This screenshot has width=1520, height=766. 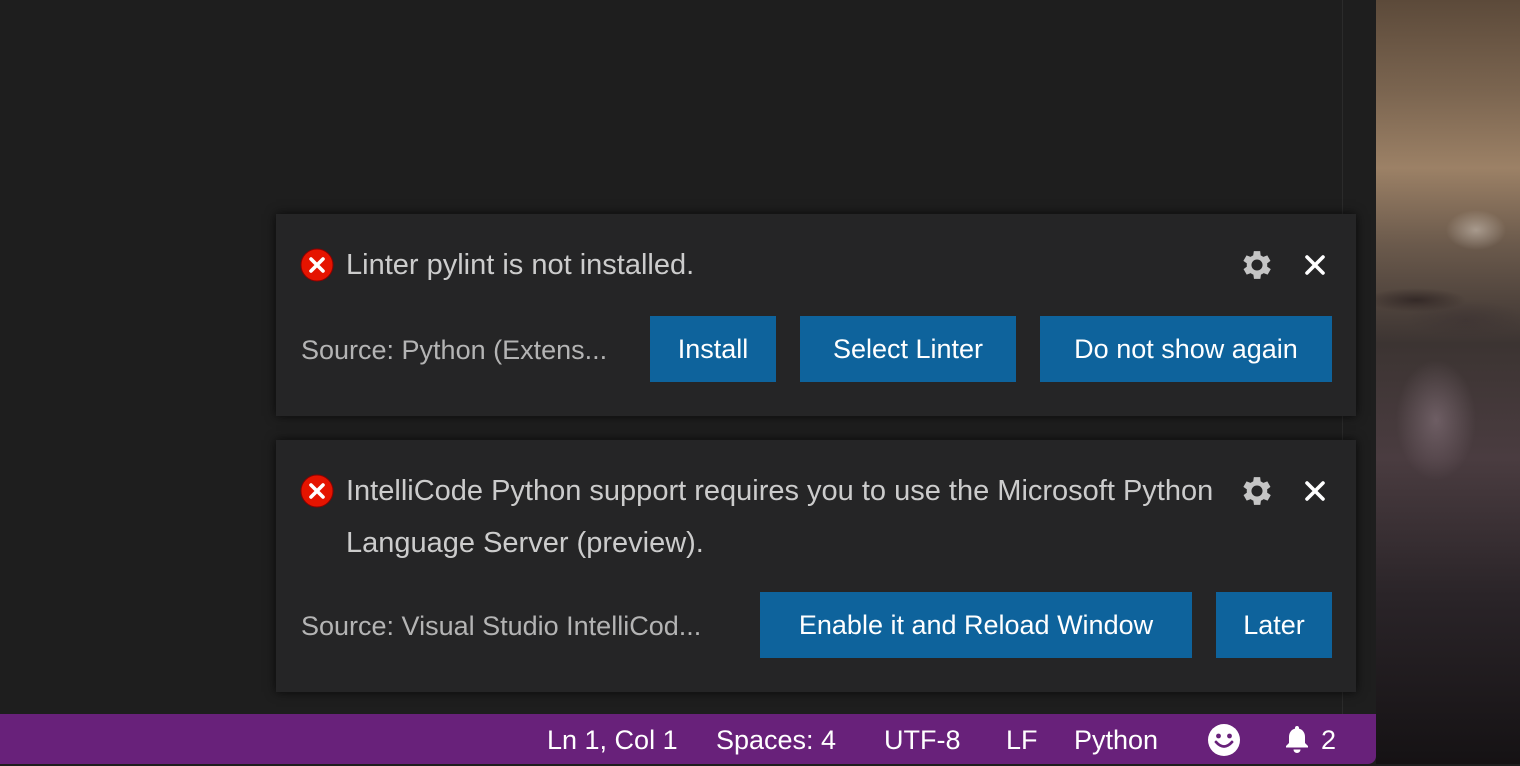 What do you see at coordinates (612, 739) in the screenshot?
I see `cursor-position: Ln 1, Col 1` at bounding box center [612, 739].